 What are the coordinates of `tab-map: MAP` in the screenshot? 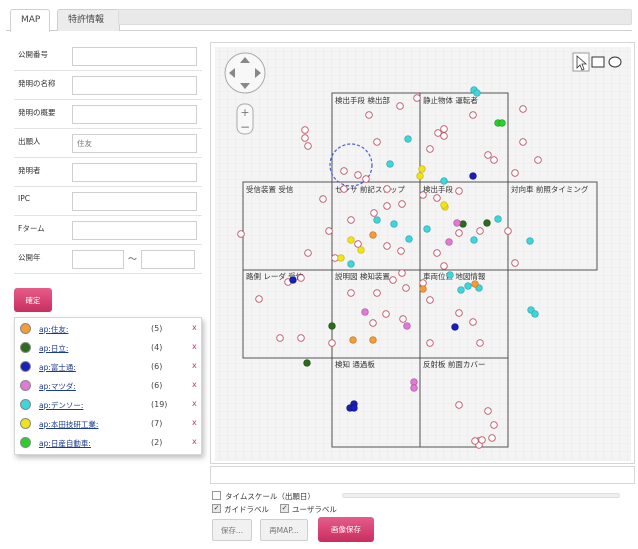 It's located at (30, 20).